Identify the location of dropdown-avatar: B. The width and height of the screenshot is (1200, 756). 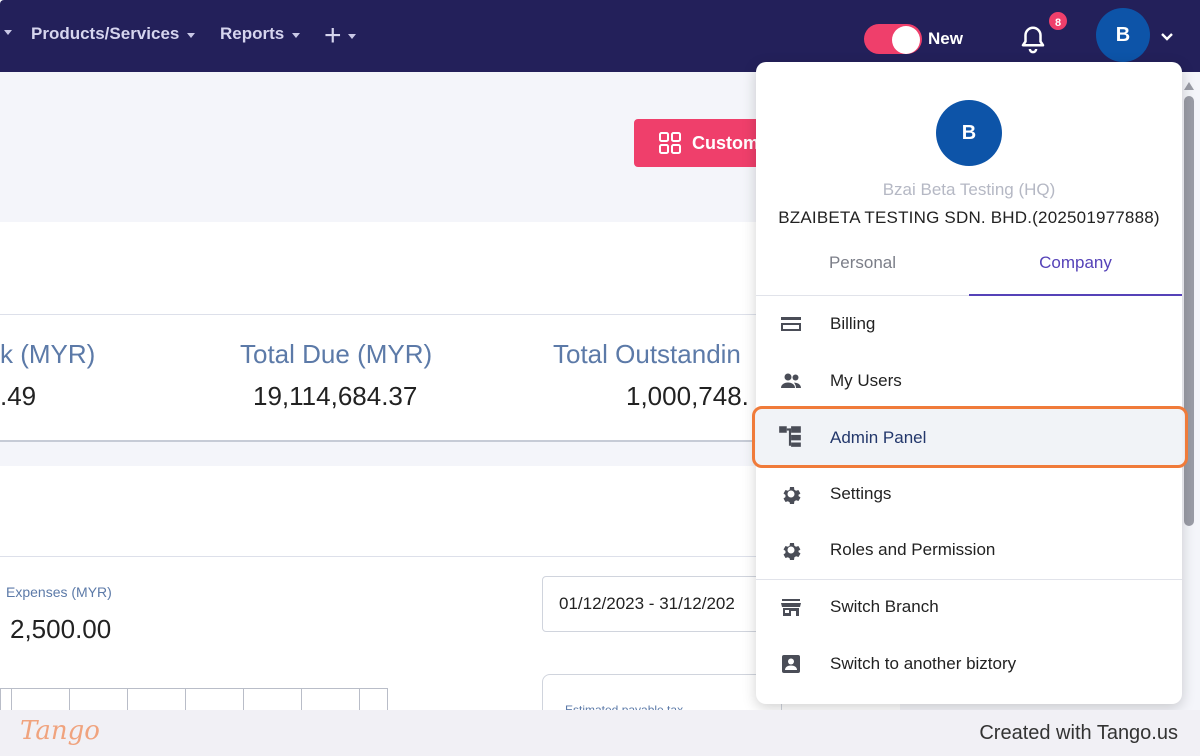
(969, 133).